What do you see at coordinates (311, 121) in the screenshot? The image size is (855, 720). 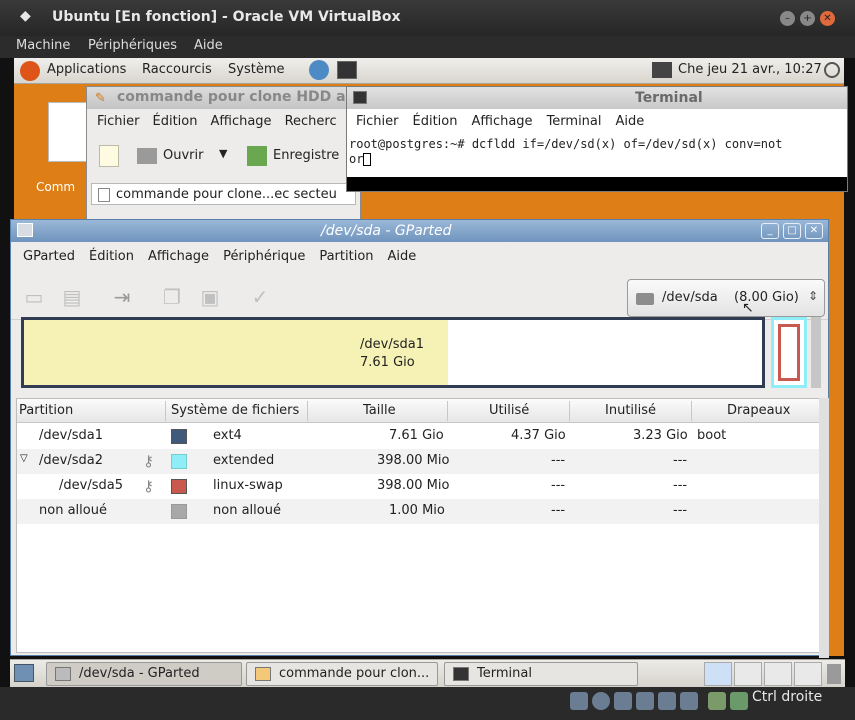 I see `gedit-menu-recherche: Recherc` at bounding box center [311, 121].